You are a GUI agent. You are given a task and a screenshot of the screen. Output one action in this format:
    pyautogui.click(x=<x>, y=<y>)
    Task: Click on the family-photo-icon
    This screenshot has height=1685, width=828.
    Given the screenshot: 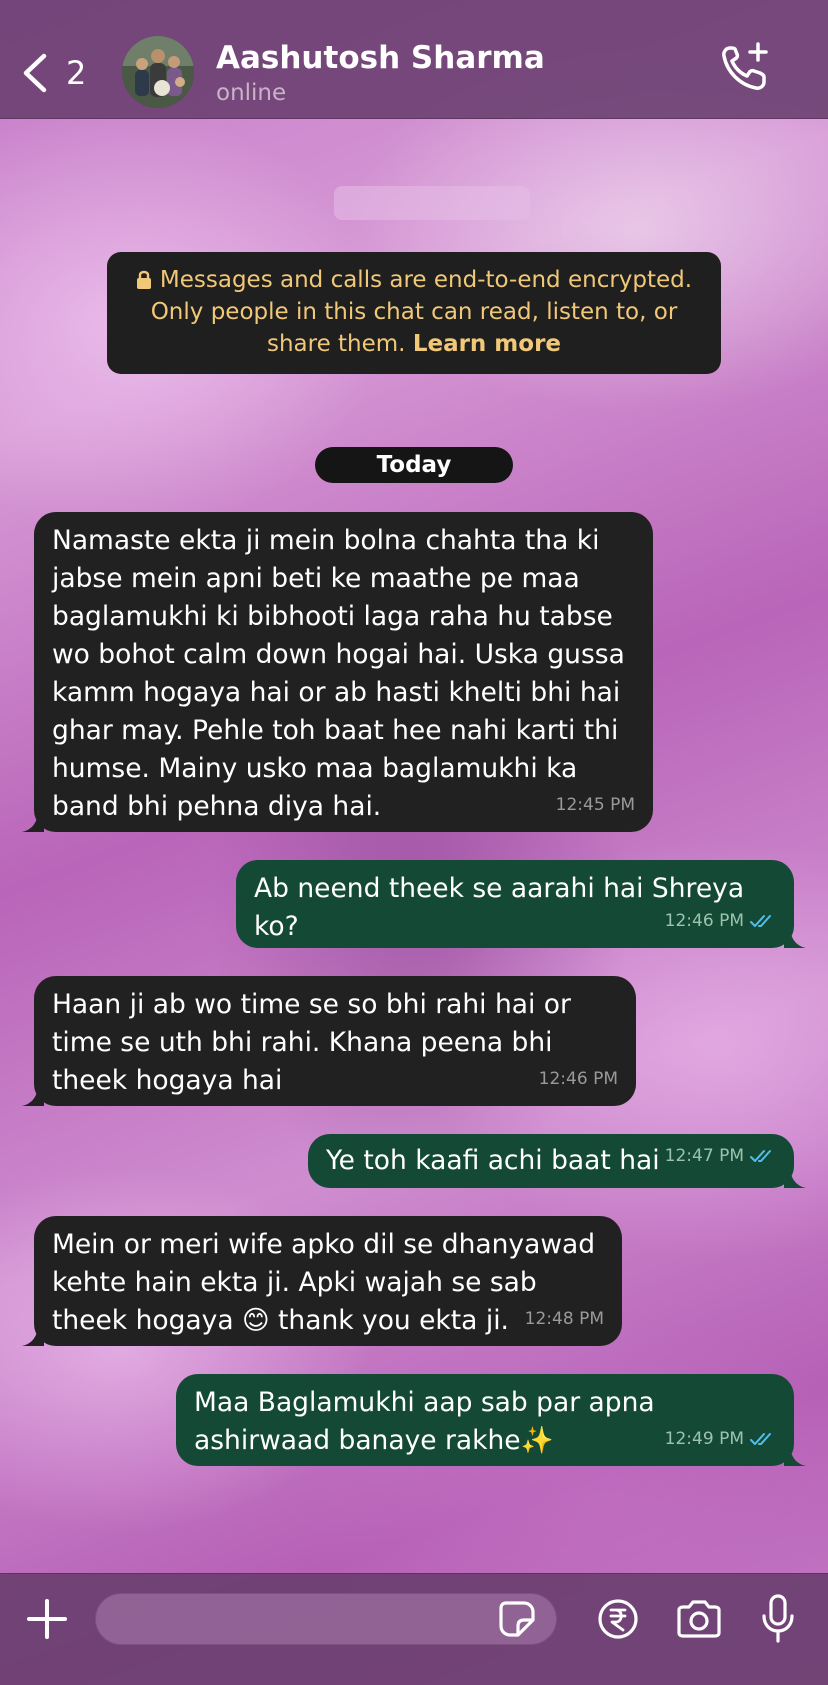 What is the action you would take?
    pyautogui.click(x=158, y=72)
    